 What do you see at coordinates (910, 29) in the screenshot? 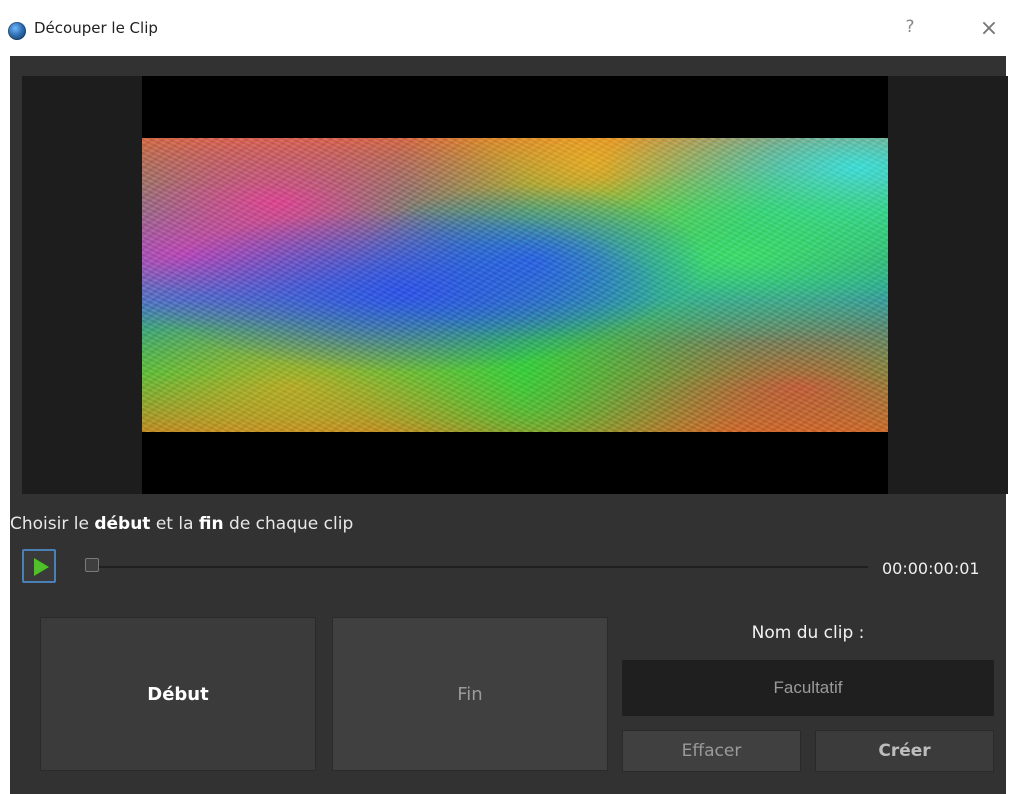
I see `help-button: ?` at bounding box center [910, 29].